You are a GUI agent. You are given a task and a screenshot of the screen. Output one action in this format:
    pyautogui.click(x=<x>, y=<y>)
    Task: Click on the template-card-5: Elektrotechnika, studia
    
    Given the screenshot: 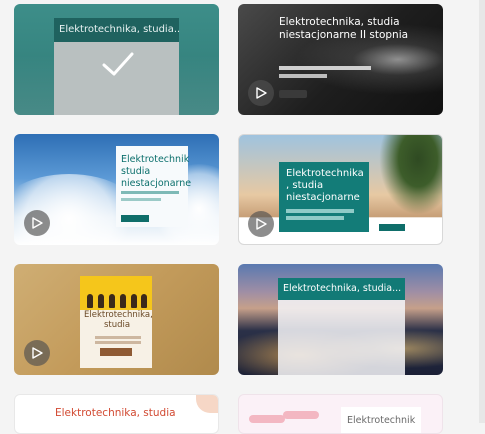 What is the action you would take?
    pyautogui.click(x=116, y=319)
    